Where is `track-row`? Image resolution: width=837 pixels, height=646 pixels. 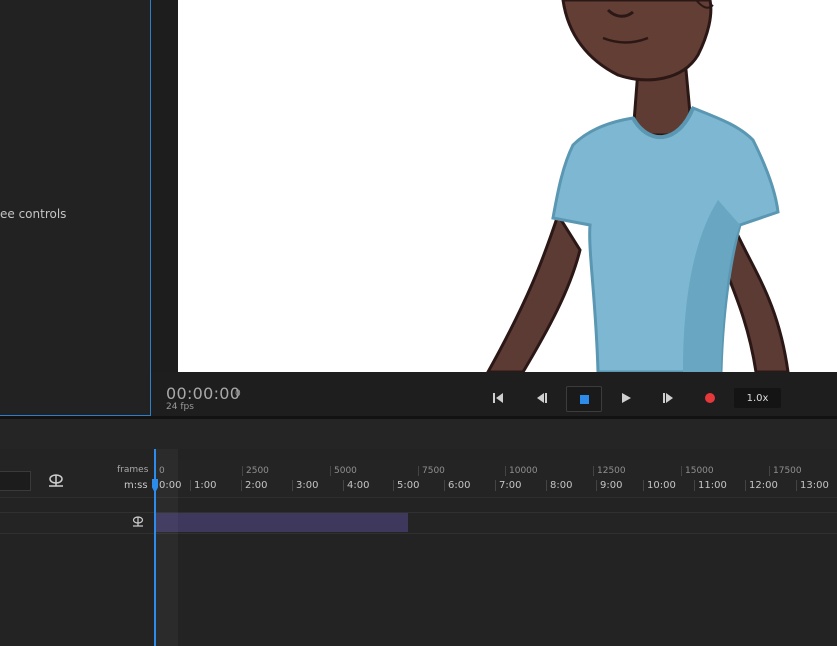 track-row is located at coordinates (418, 523).